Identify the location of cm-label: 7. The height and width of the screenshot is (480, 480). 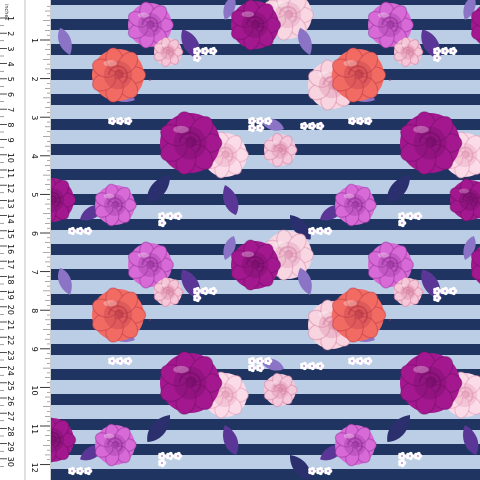
(10, 109).